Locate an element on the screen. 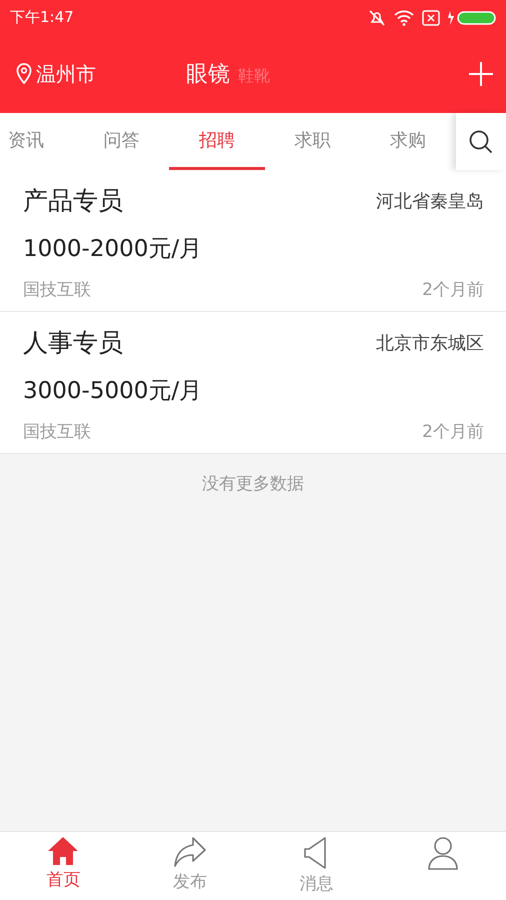 The width and height of the screenshot is (506, 900). job-location: 北京市东城区 is located at coordinates (430, 343).